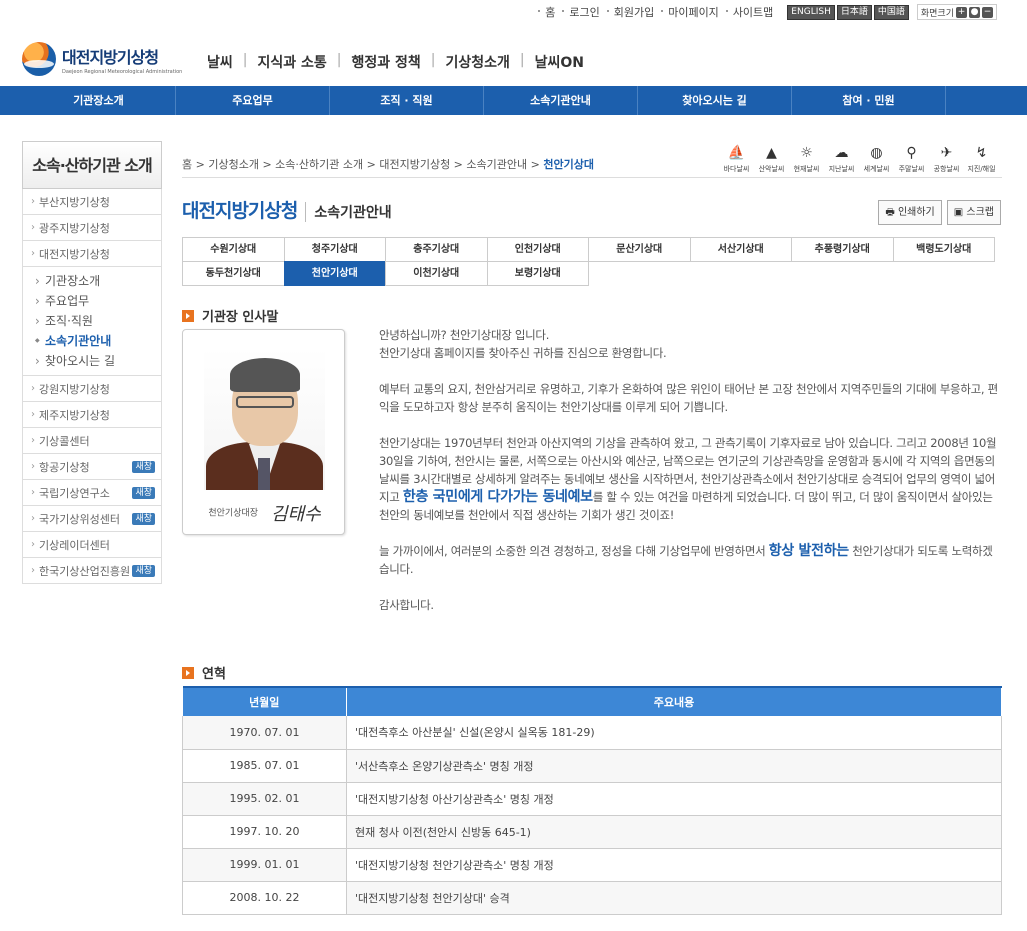 Image resolution: width=1027 pixels, height=931 pixels. I want to click on lnb-item-daejeon: › 대전지방기상청, so click(92, 254).